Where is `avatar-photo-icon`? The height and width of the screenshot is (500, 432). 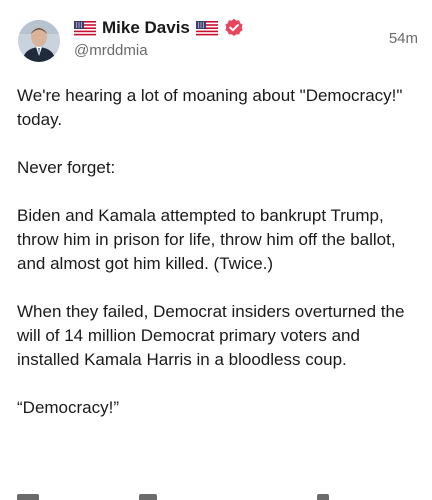 avatar-photo-icon is located at coordinates (39, 41).